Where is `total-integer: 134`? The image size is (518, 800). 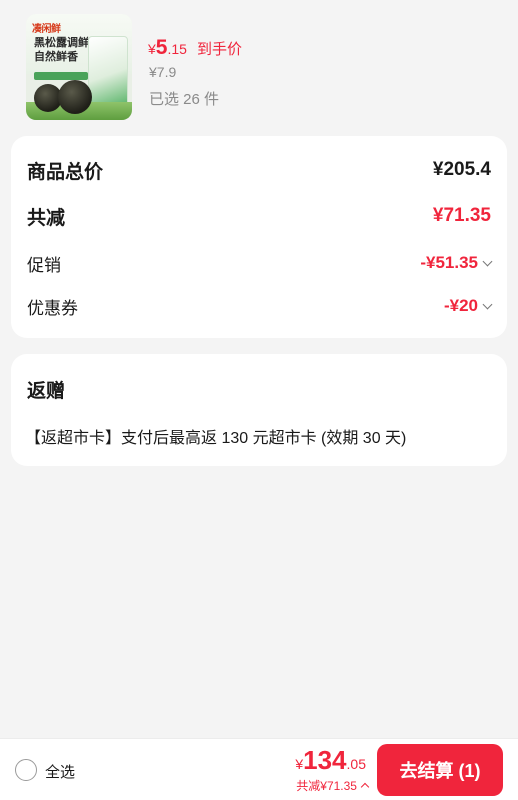
total-integer: 134 is located at coordinates (325, 760).